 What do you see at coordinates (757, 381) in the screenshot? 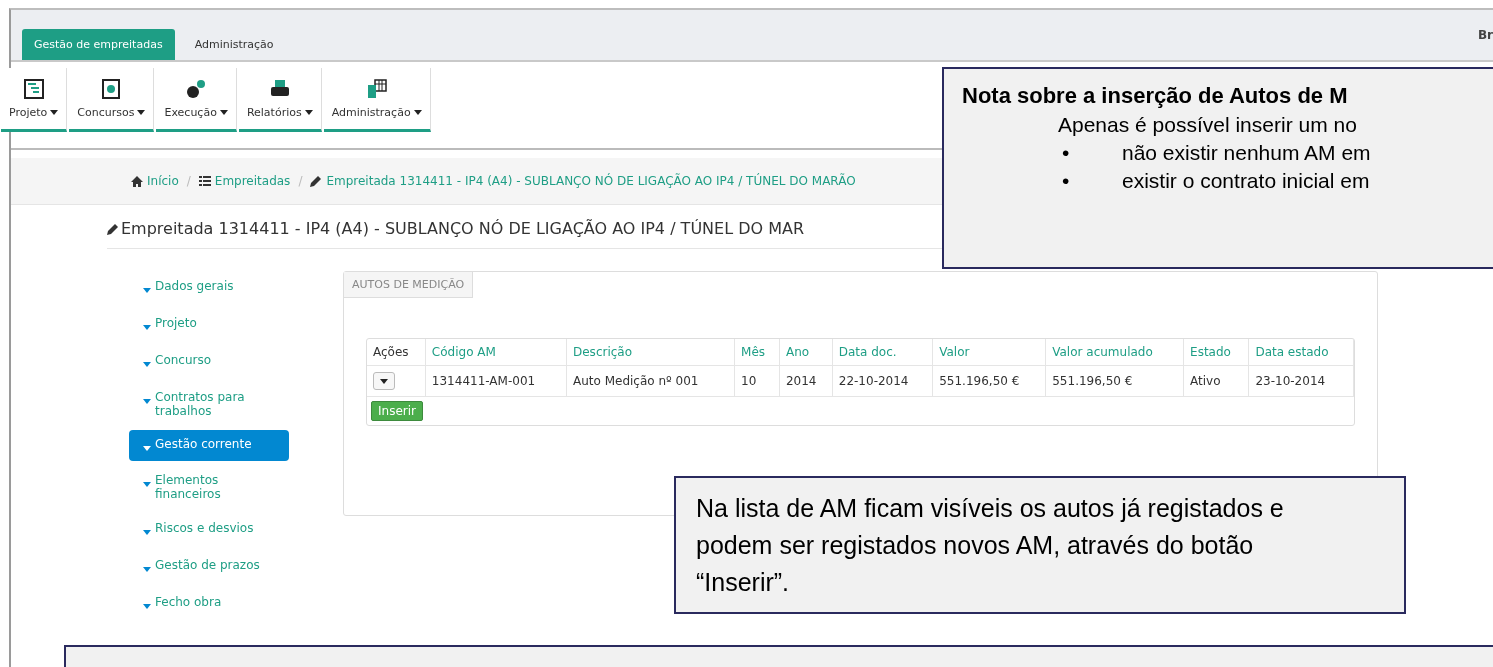
I see `table-cell: 10` at bounding box center [757, 381].